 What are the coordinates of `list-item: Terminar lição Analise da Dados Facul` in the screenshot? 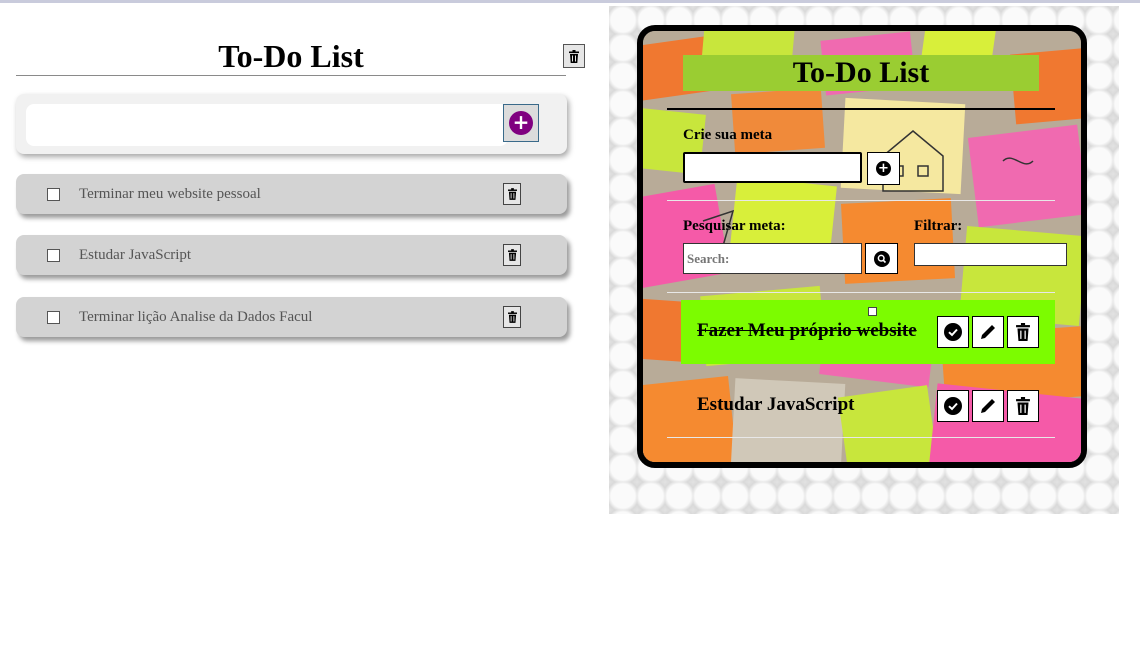 It's located at (291, 317).